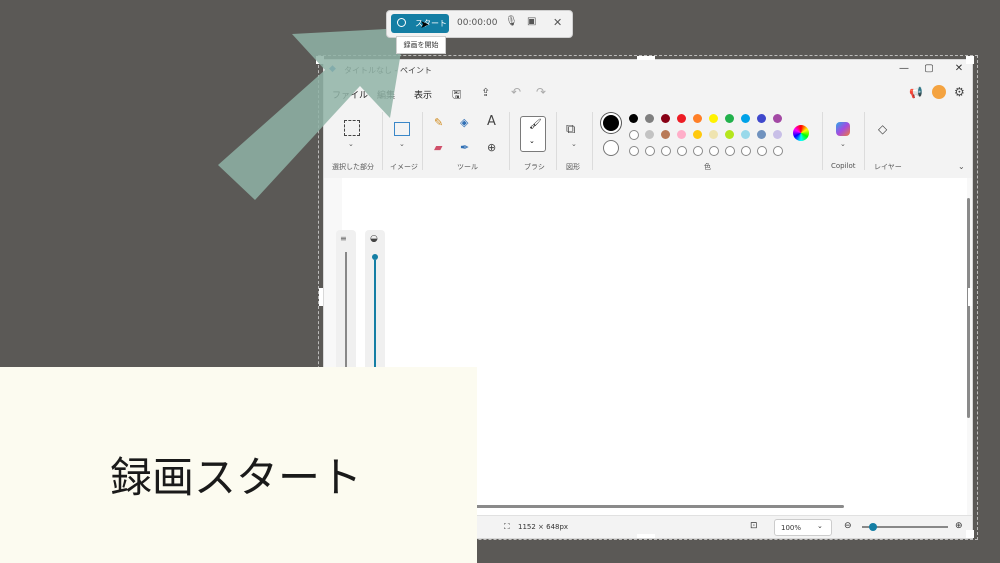 This screenshot has width=1000, height=563. I want to click on mouse-cursor-icon: ➤, so click(425, 24).